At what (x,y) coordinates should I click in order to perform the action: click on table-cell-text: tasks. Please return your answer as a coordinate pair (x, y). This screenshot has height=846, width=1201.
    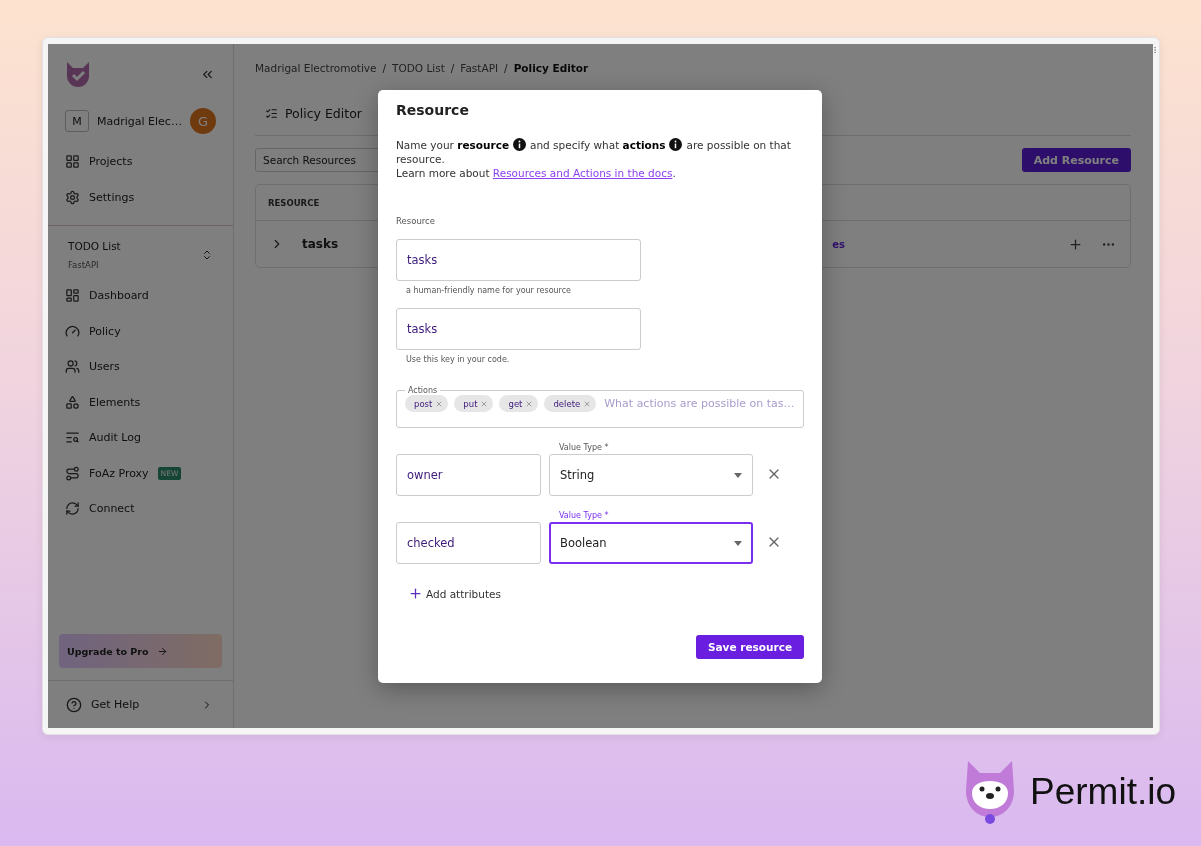
    Looking at the image, I should click on (321, 244).